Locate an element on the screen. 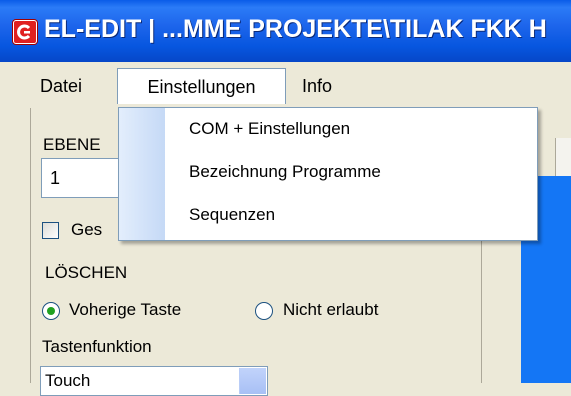  ebene-label: EBENE is located at coordinates (72, 144).